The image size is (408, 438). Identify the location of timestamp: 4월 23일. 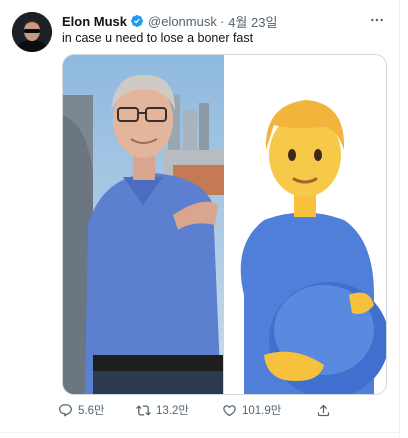
(252, 21).